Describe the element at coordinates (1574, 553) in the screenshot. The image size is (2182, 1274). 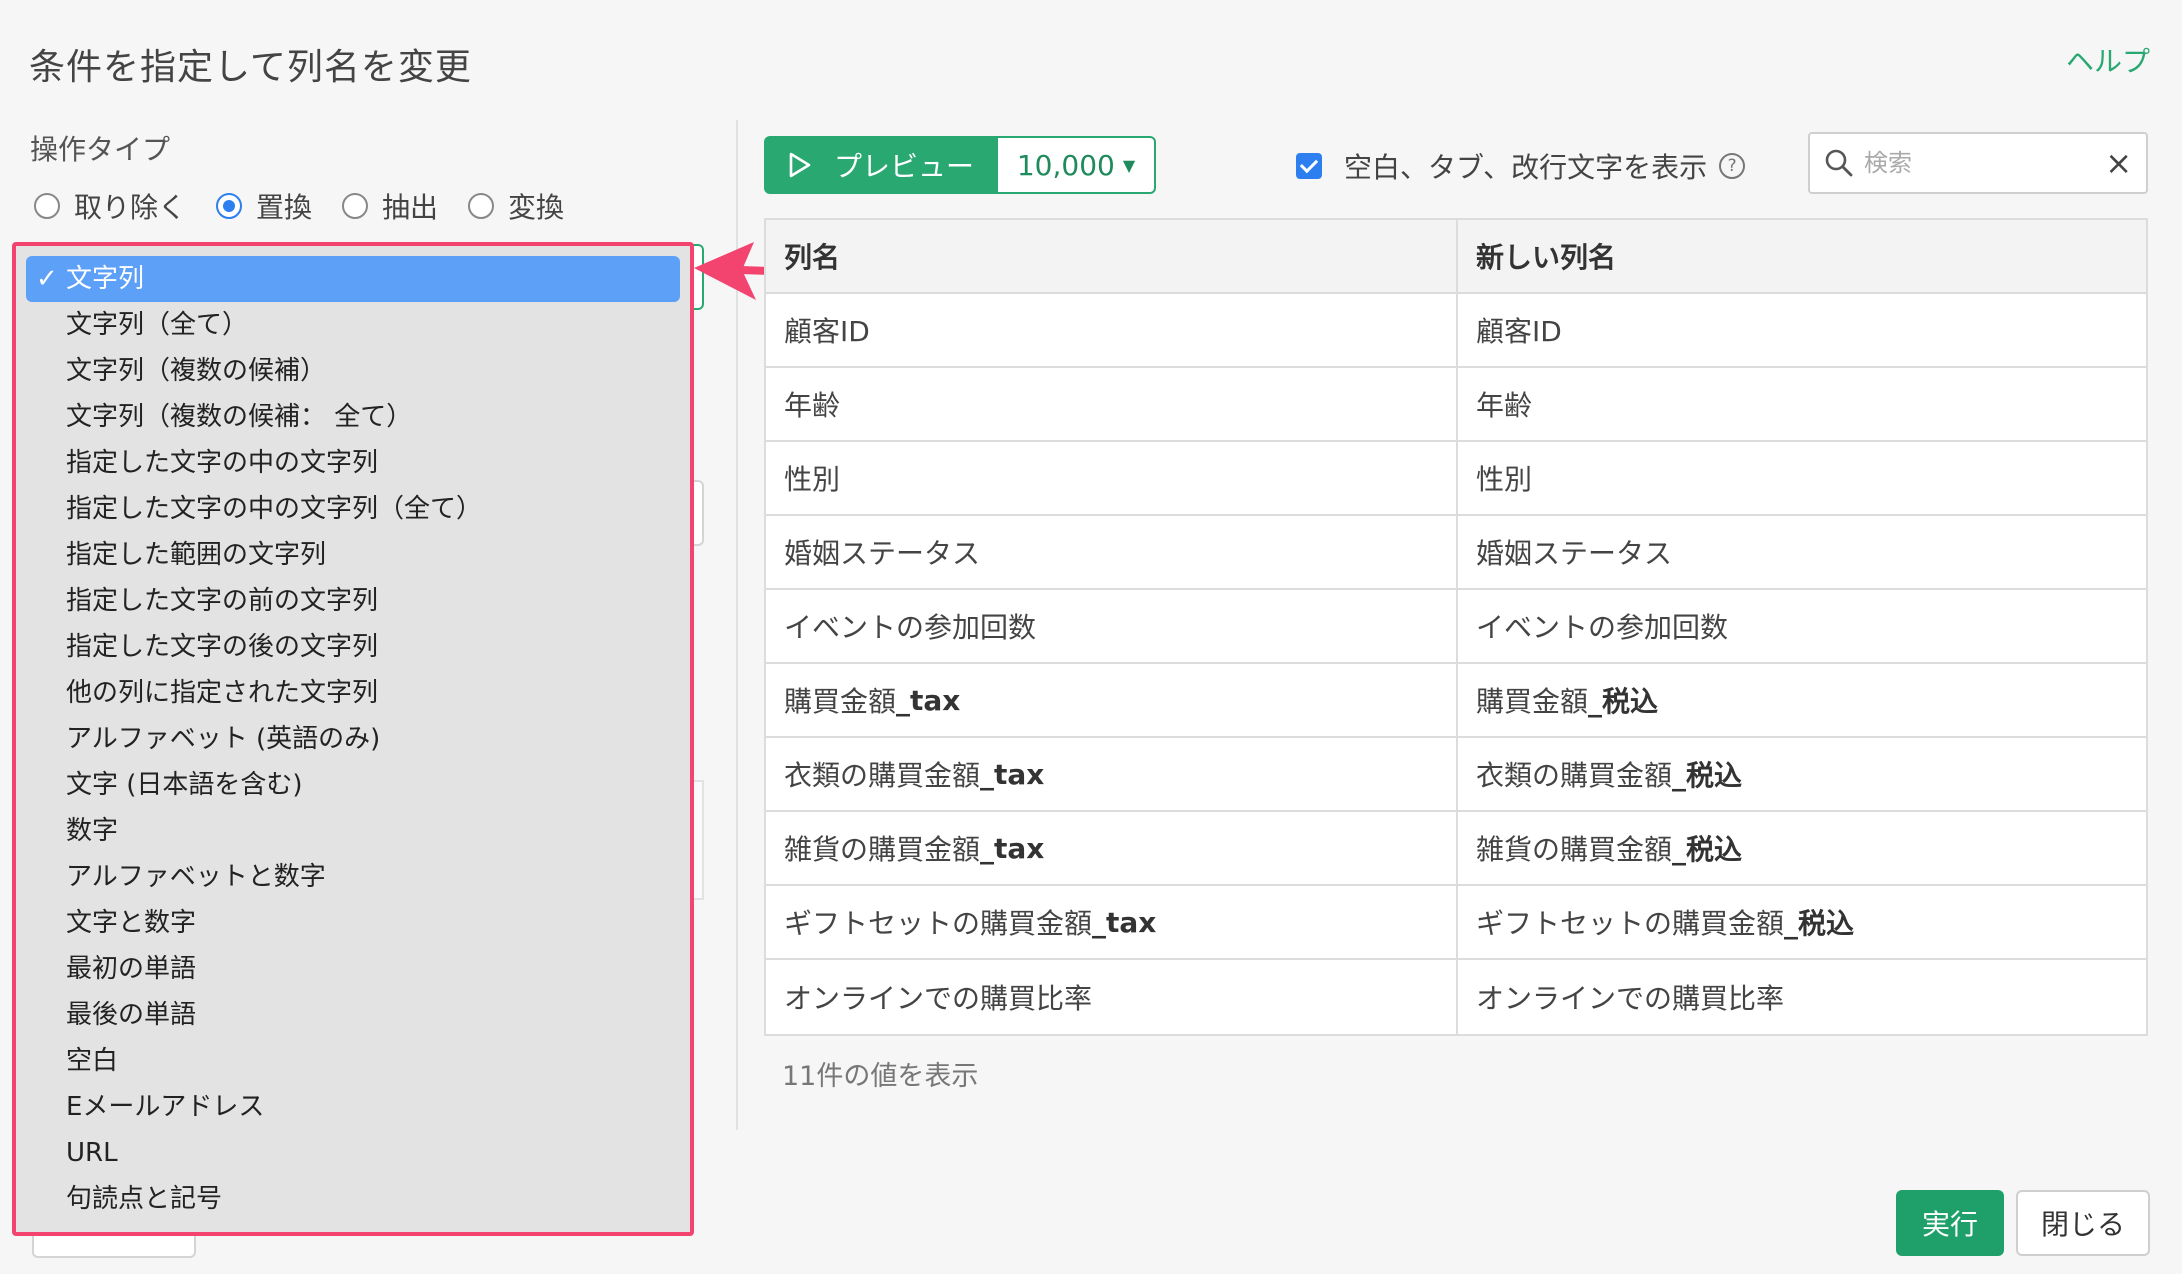
I see `cell-text: 婚姻ステータス` at that location.